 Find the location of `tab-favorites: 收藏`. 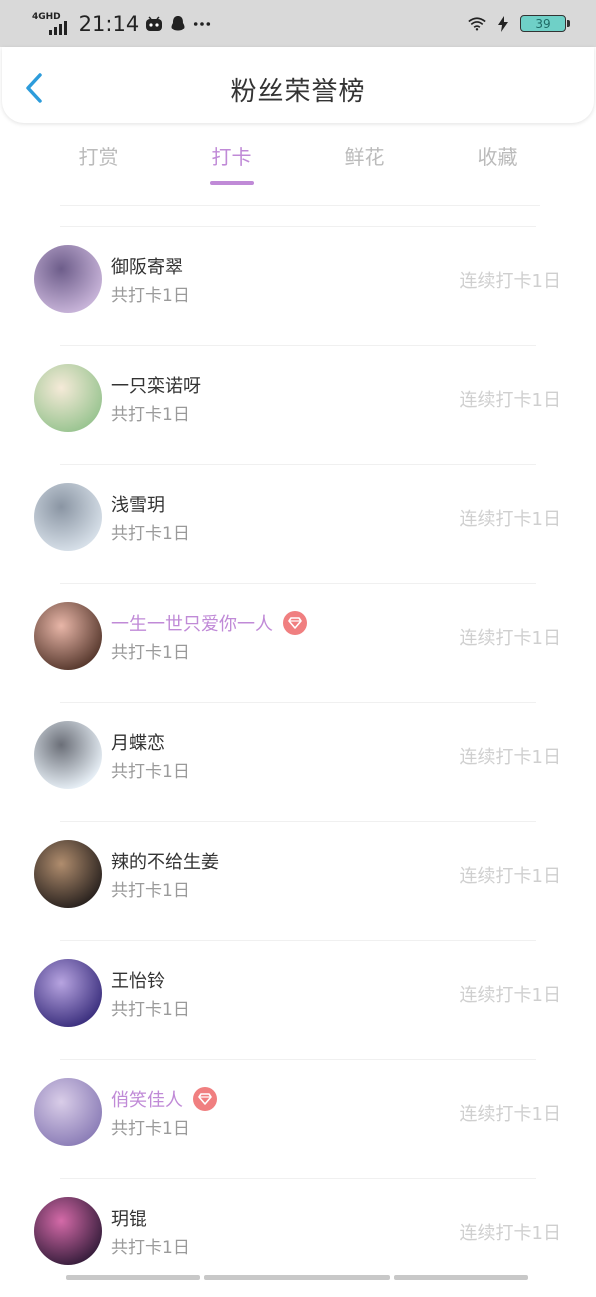

tab-favorites: 收藏 is located at coordinates (497, 165).